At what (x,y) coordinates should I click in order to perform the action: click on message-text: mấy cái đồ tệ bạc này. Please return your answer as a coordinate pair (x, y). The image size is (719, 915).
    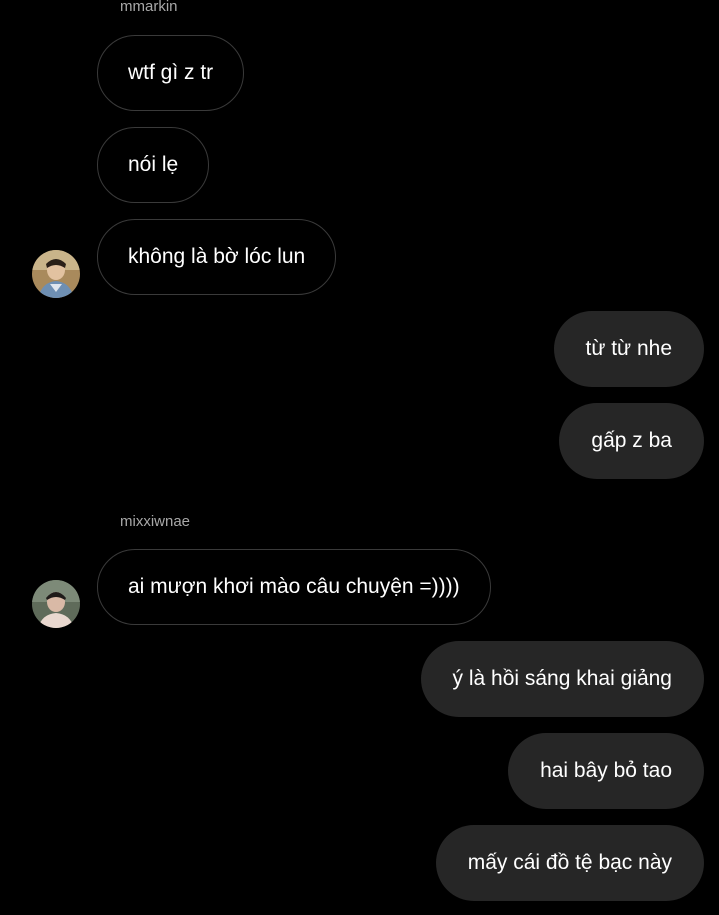
    Looking at the image, I should click on (569, 862).